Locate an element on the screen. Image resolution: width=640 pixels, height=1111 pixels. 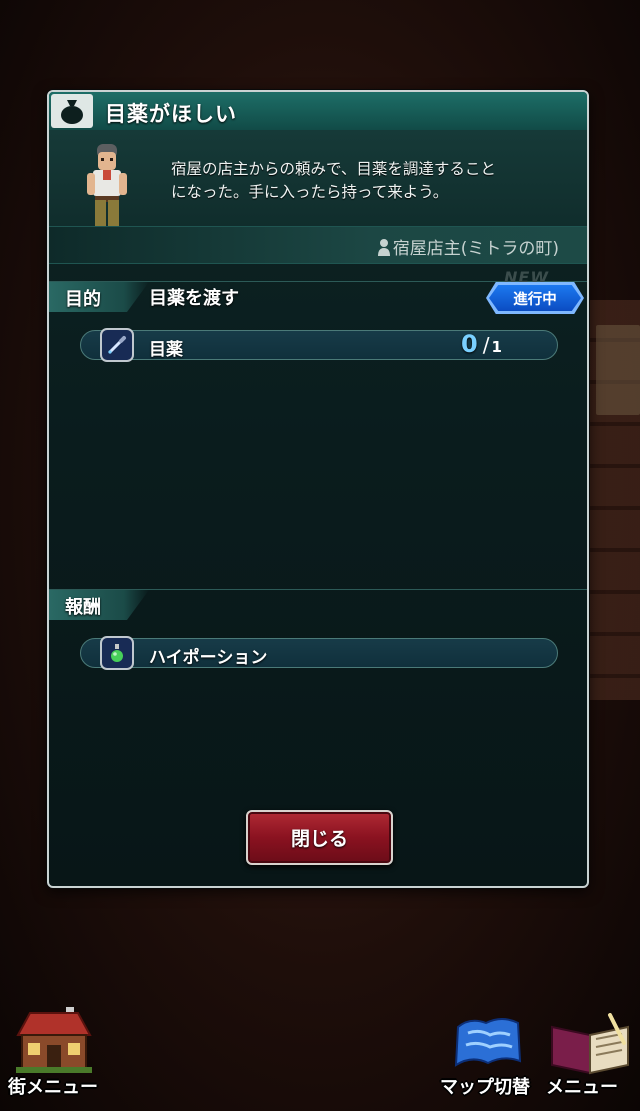
close-button: 閉じる is located at coordinates (319, 837).